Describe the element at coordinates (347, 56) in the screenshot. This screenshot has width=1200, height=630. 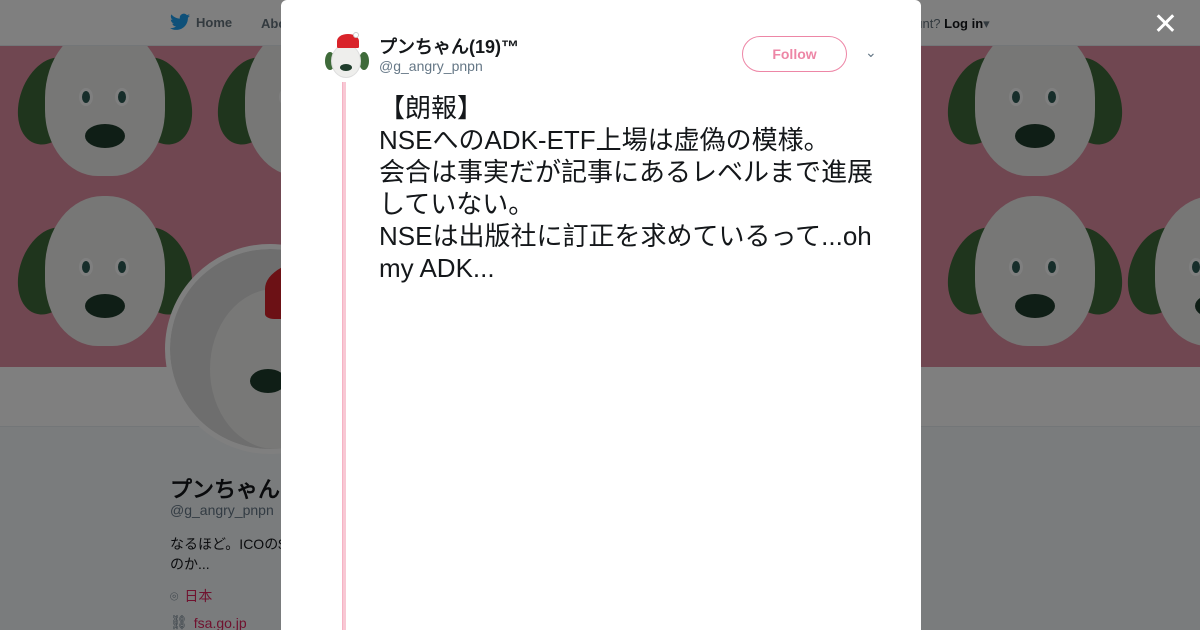
I see `tweet-author-avatar` at that location.